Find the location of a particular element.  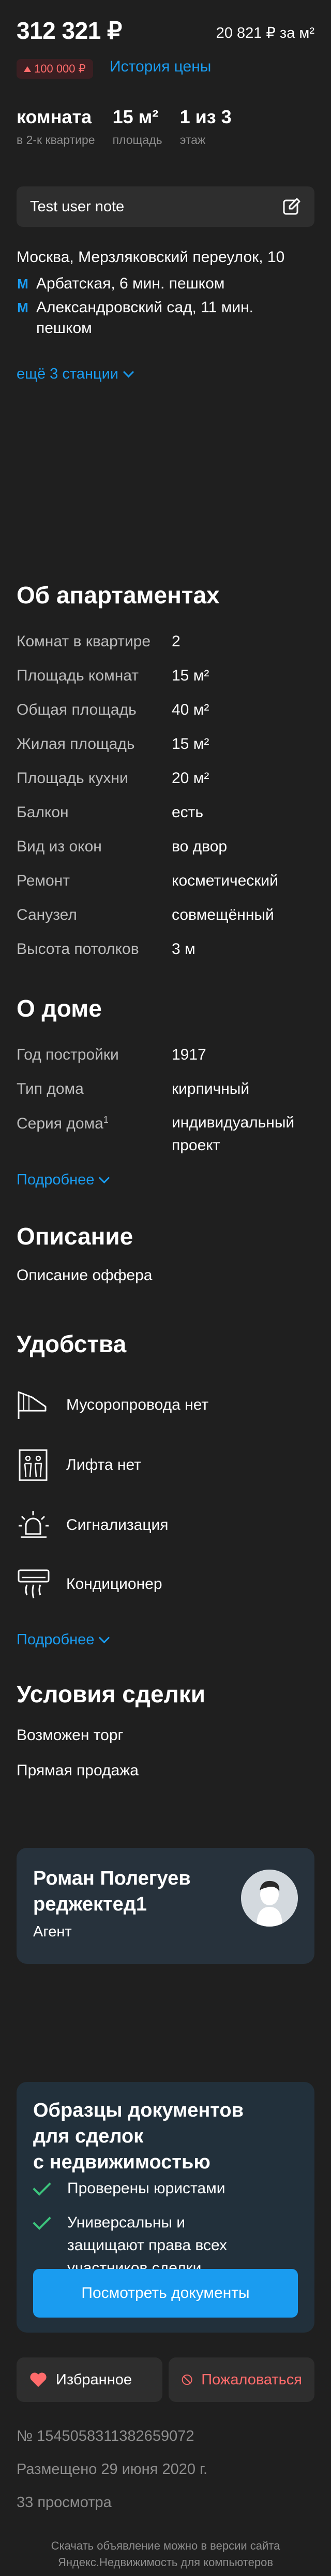

row-key: Площадь кухни is located at coordinates (72, 779).